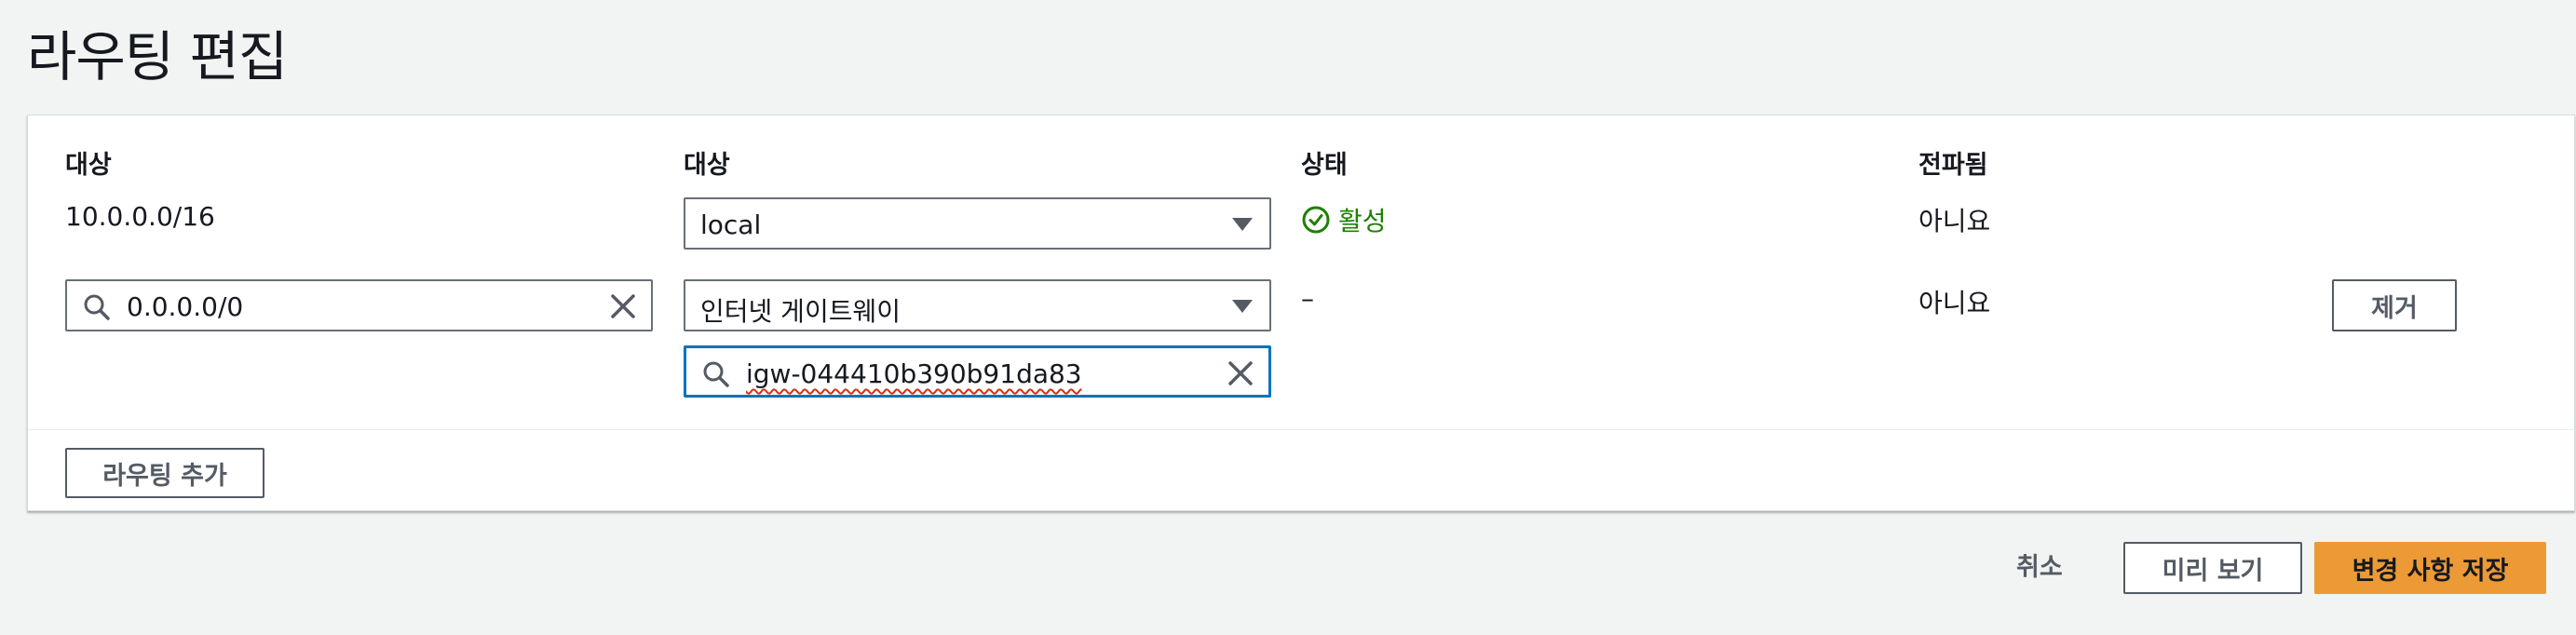 This screenshot has height=635, width=2576. What do you see at coordinates (914, 373) in the screenshot?
I see `row2-target-search-value: igw-044410b390b91da83` at bounding box center [914, 373].